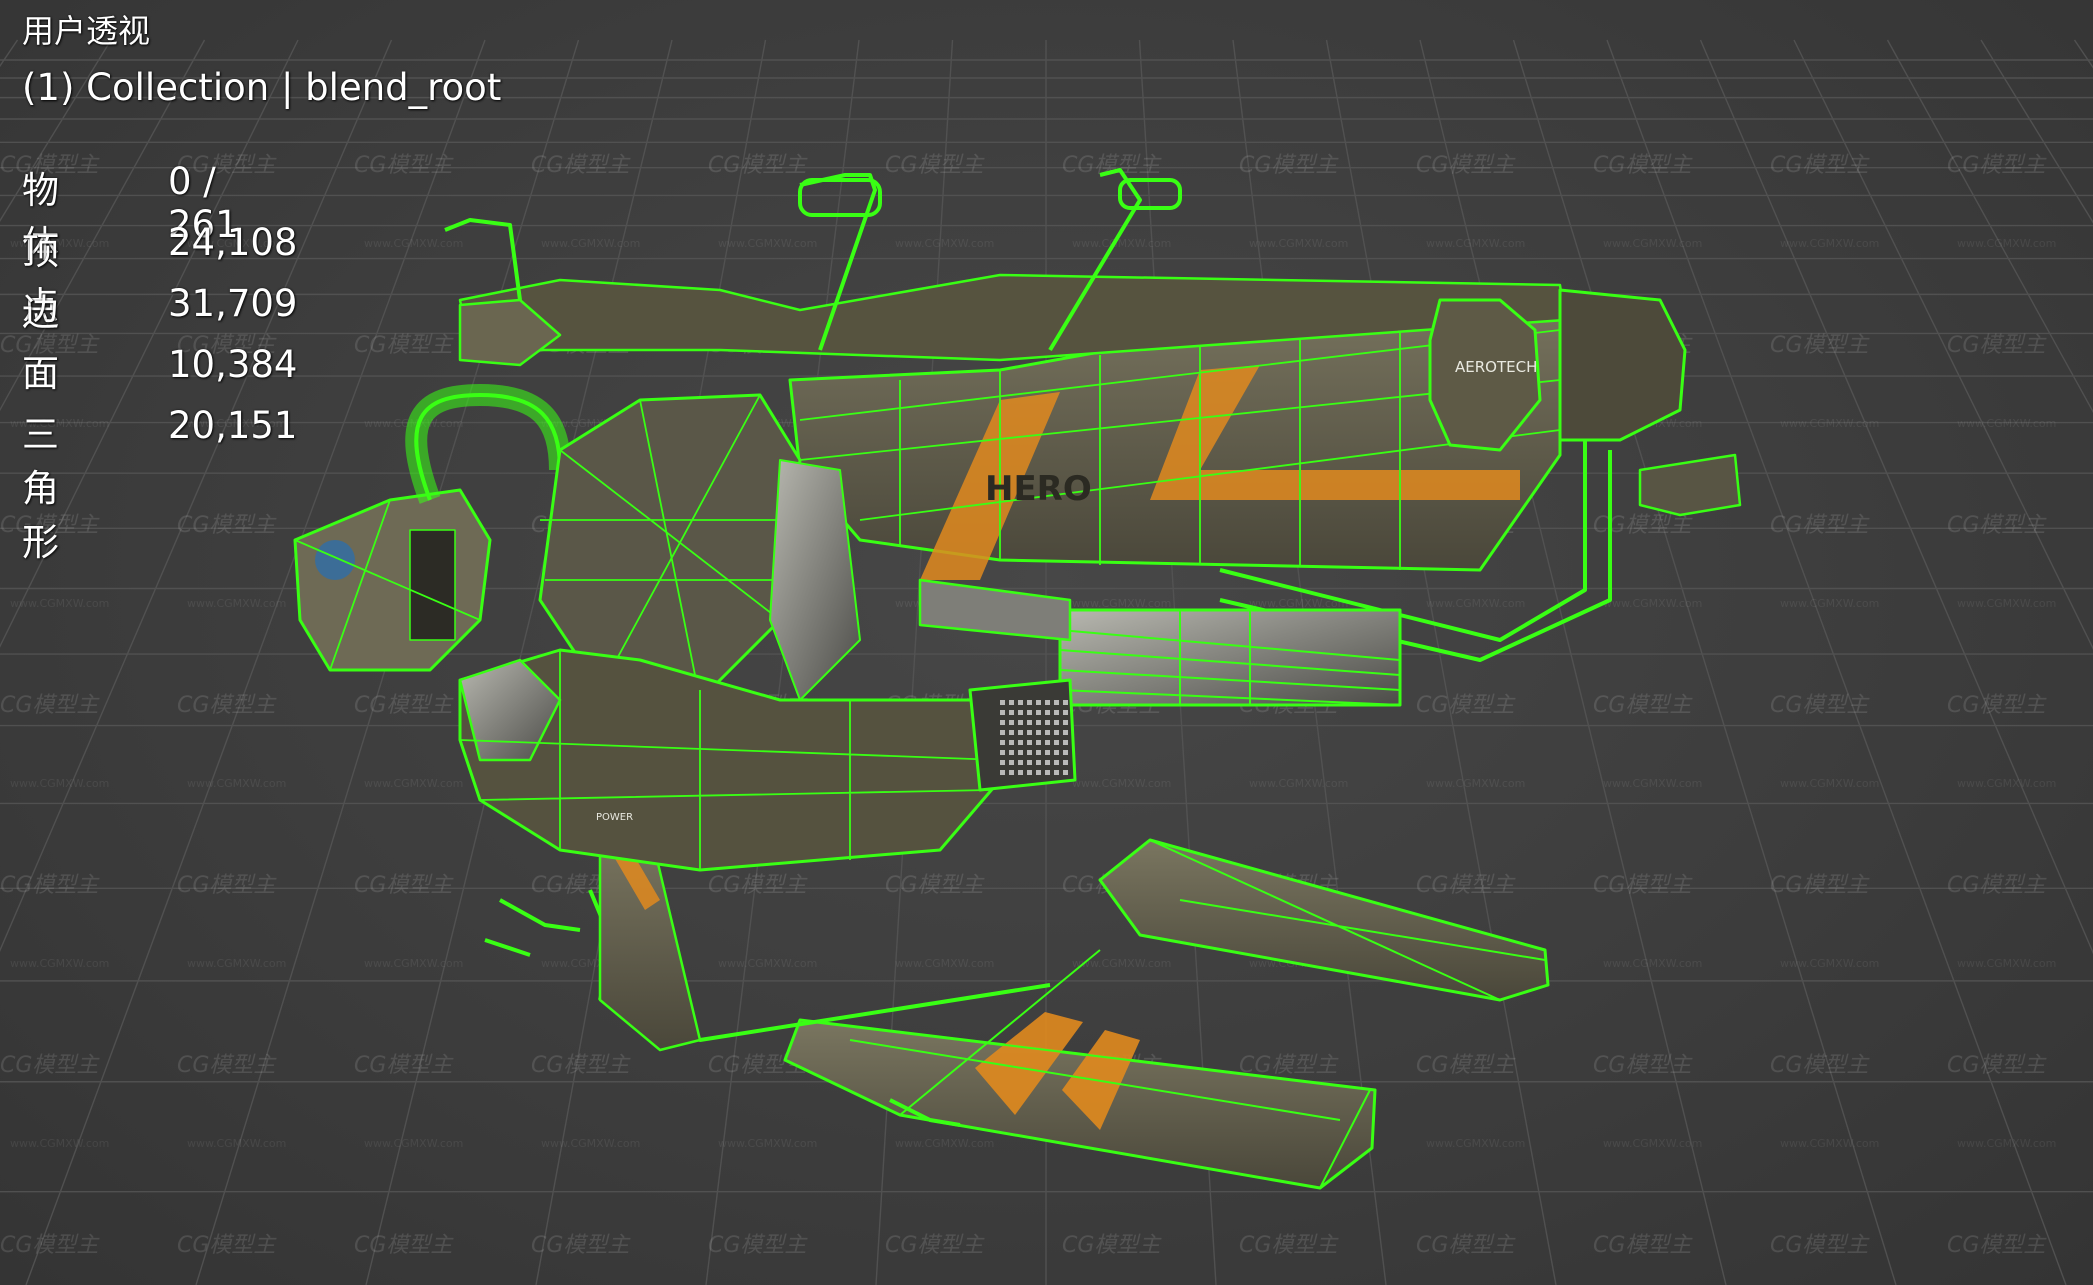 The height and width of the screenshot is (1285, 2093). I want to click on engine-pod, so click(392, 580).